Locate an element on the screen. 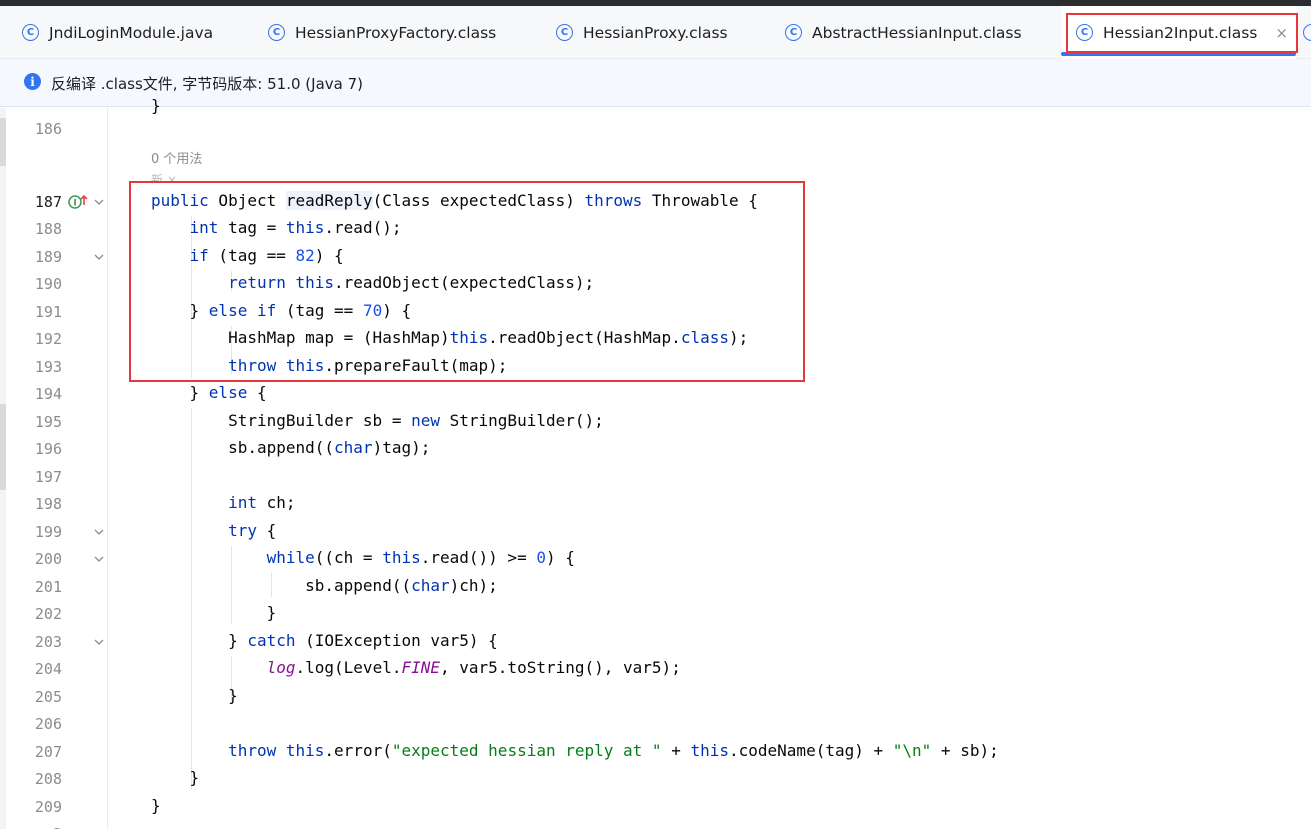  line-number: 206 is located at coordinates (48, 724).